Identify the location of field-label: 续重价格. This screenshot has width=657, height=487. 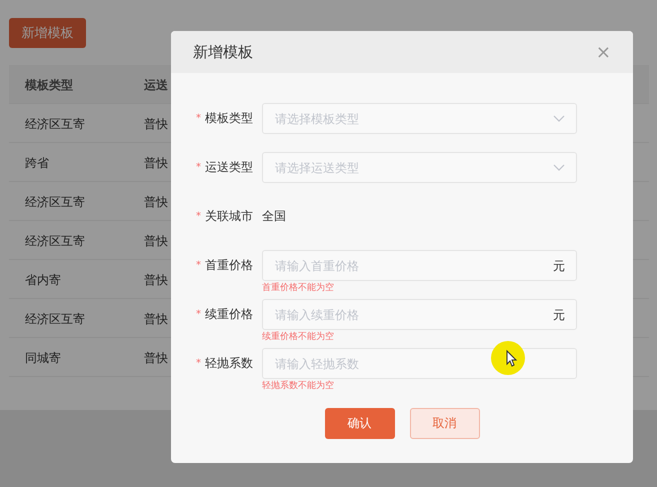
(229, 314).